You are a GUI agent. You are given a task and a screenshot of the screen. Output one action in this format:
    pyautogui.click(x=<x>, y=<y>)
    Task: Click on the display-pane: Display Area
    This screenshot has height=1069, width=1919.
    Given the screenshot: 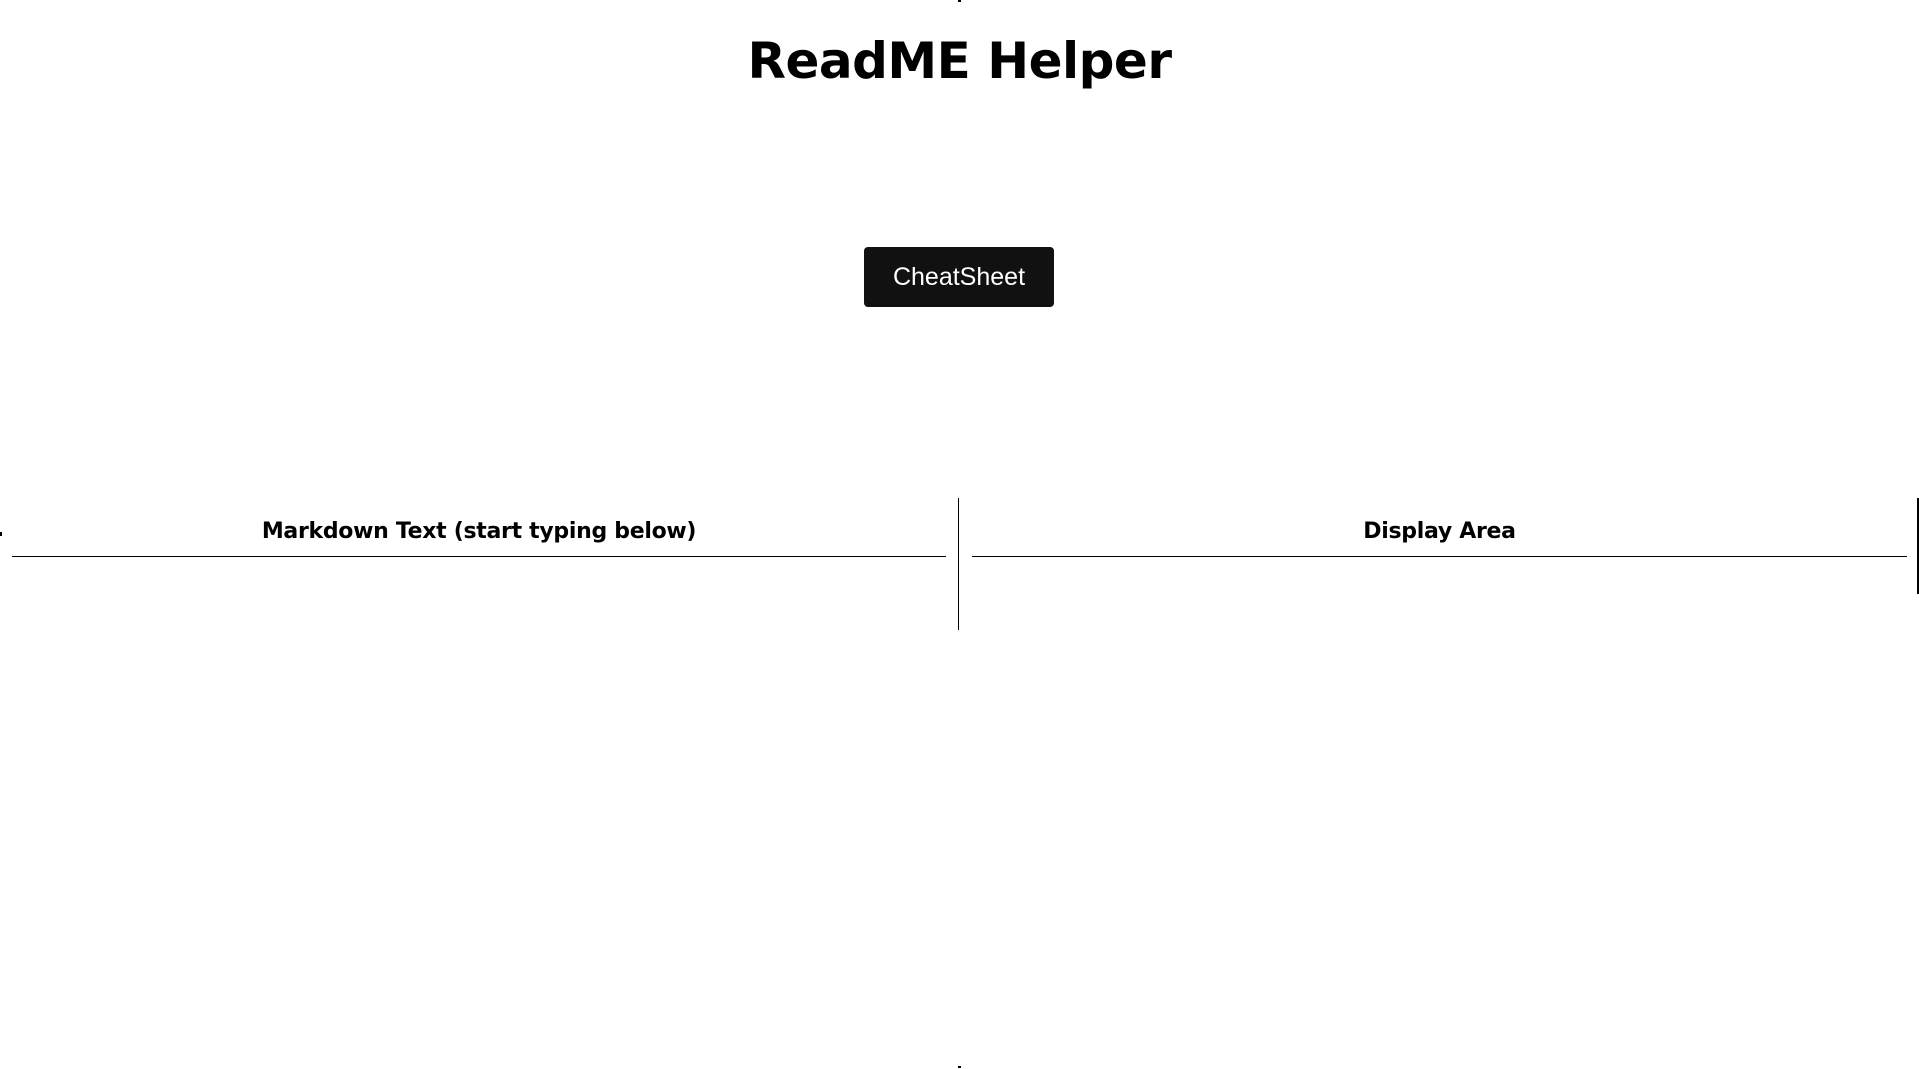 What is the action you would take?
    pyautogui.click(x=1439, y=564)
    